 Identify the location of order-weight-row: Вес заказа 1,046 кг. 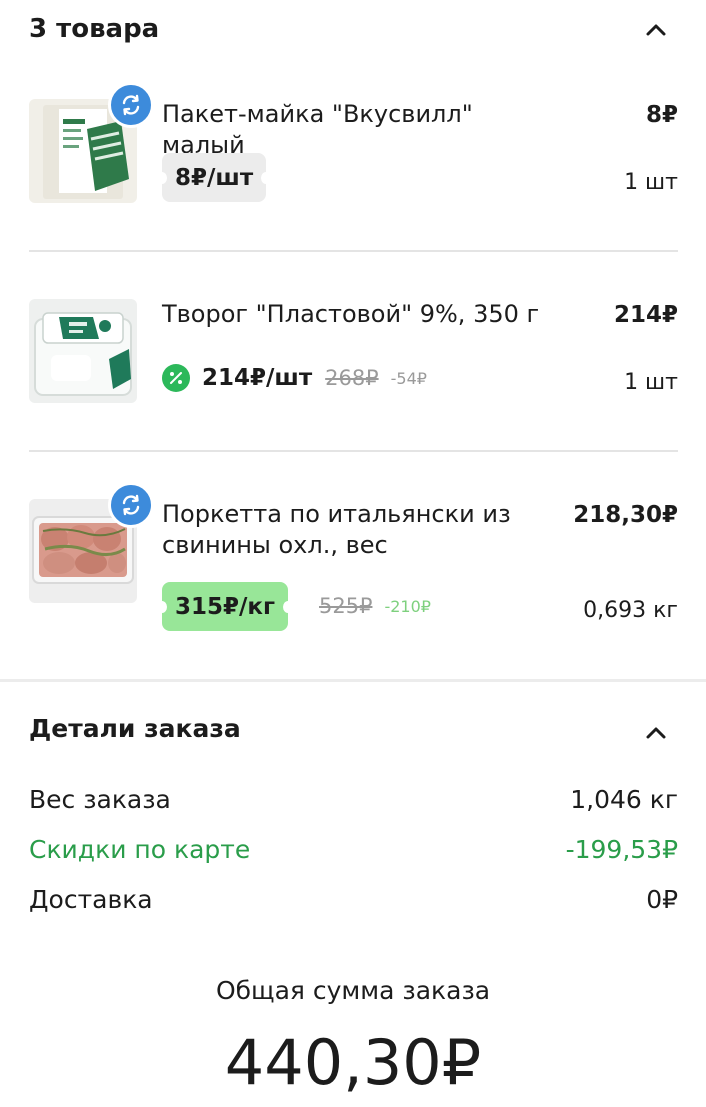
(353, 803).